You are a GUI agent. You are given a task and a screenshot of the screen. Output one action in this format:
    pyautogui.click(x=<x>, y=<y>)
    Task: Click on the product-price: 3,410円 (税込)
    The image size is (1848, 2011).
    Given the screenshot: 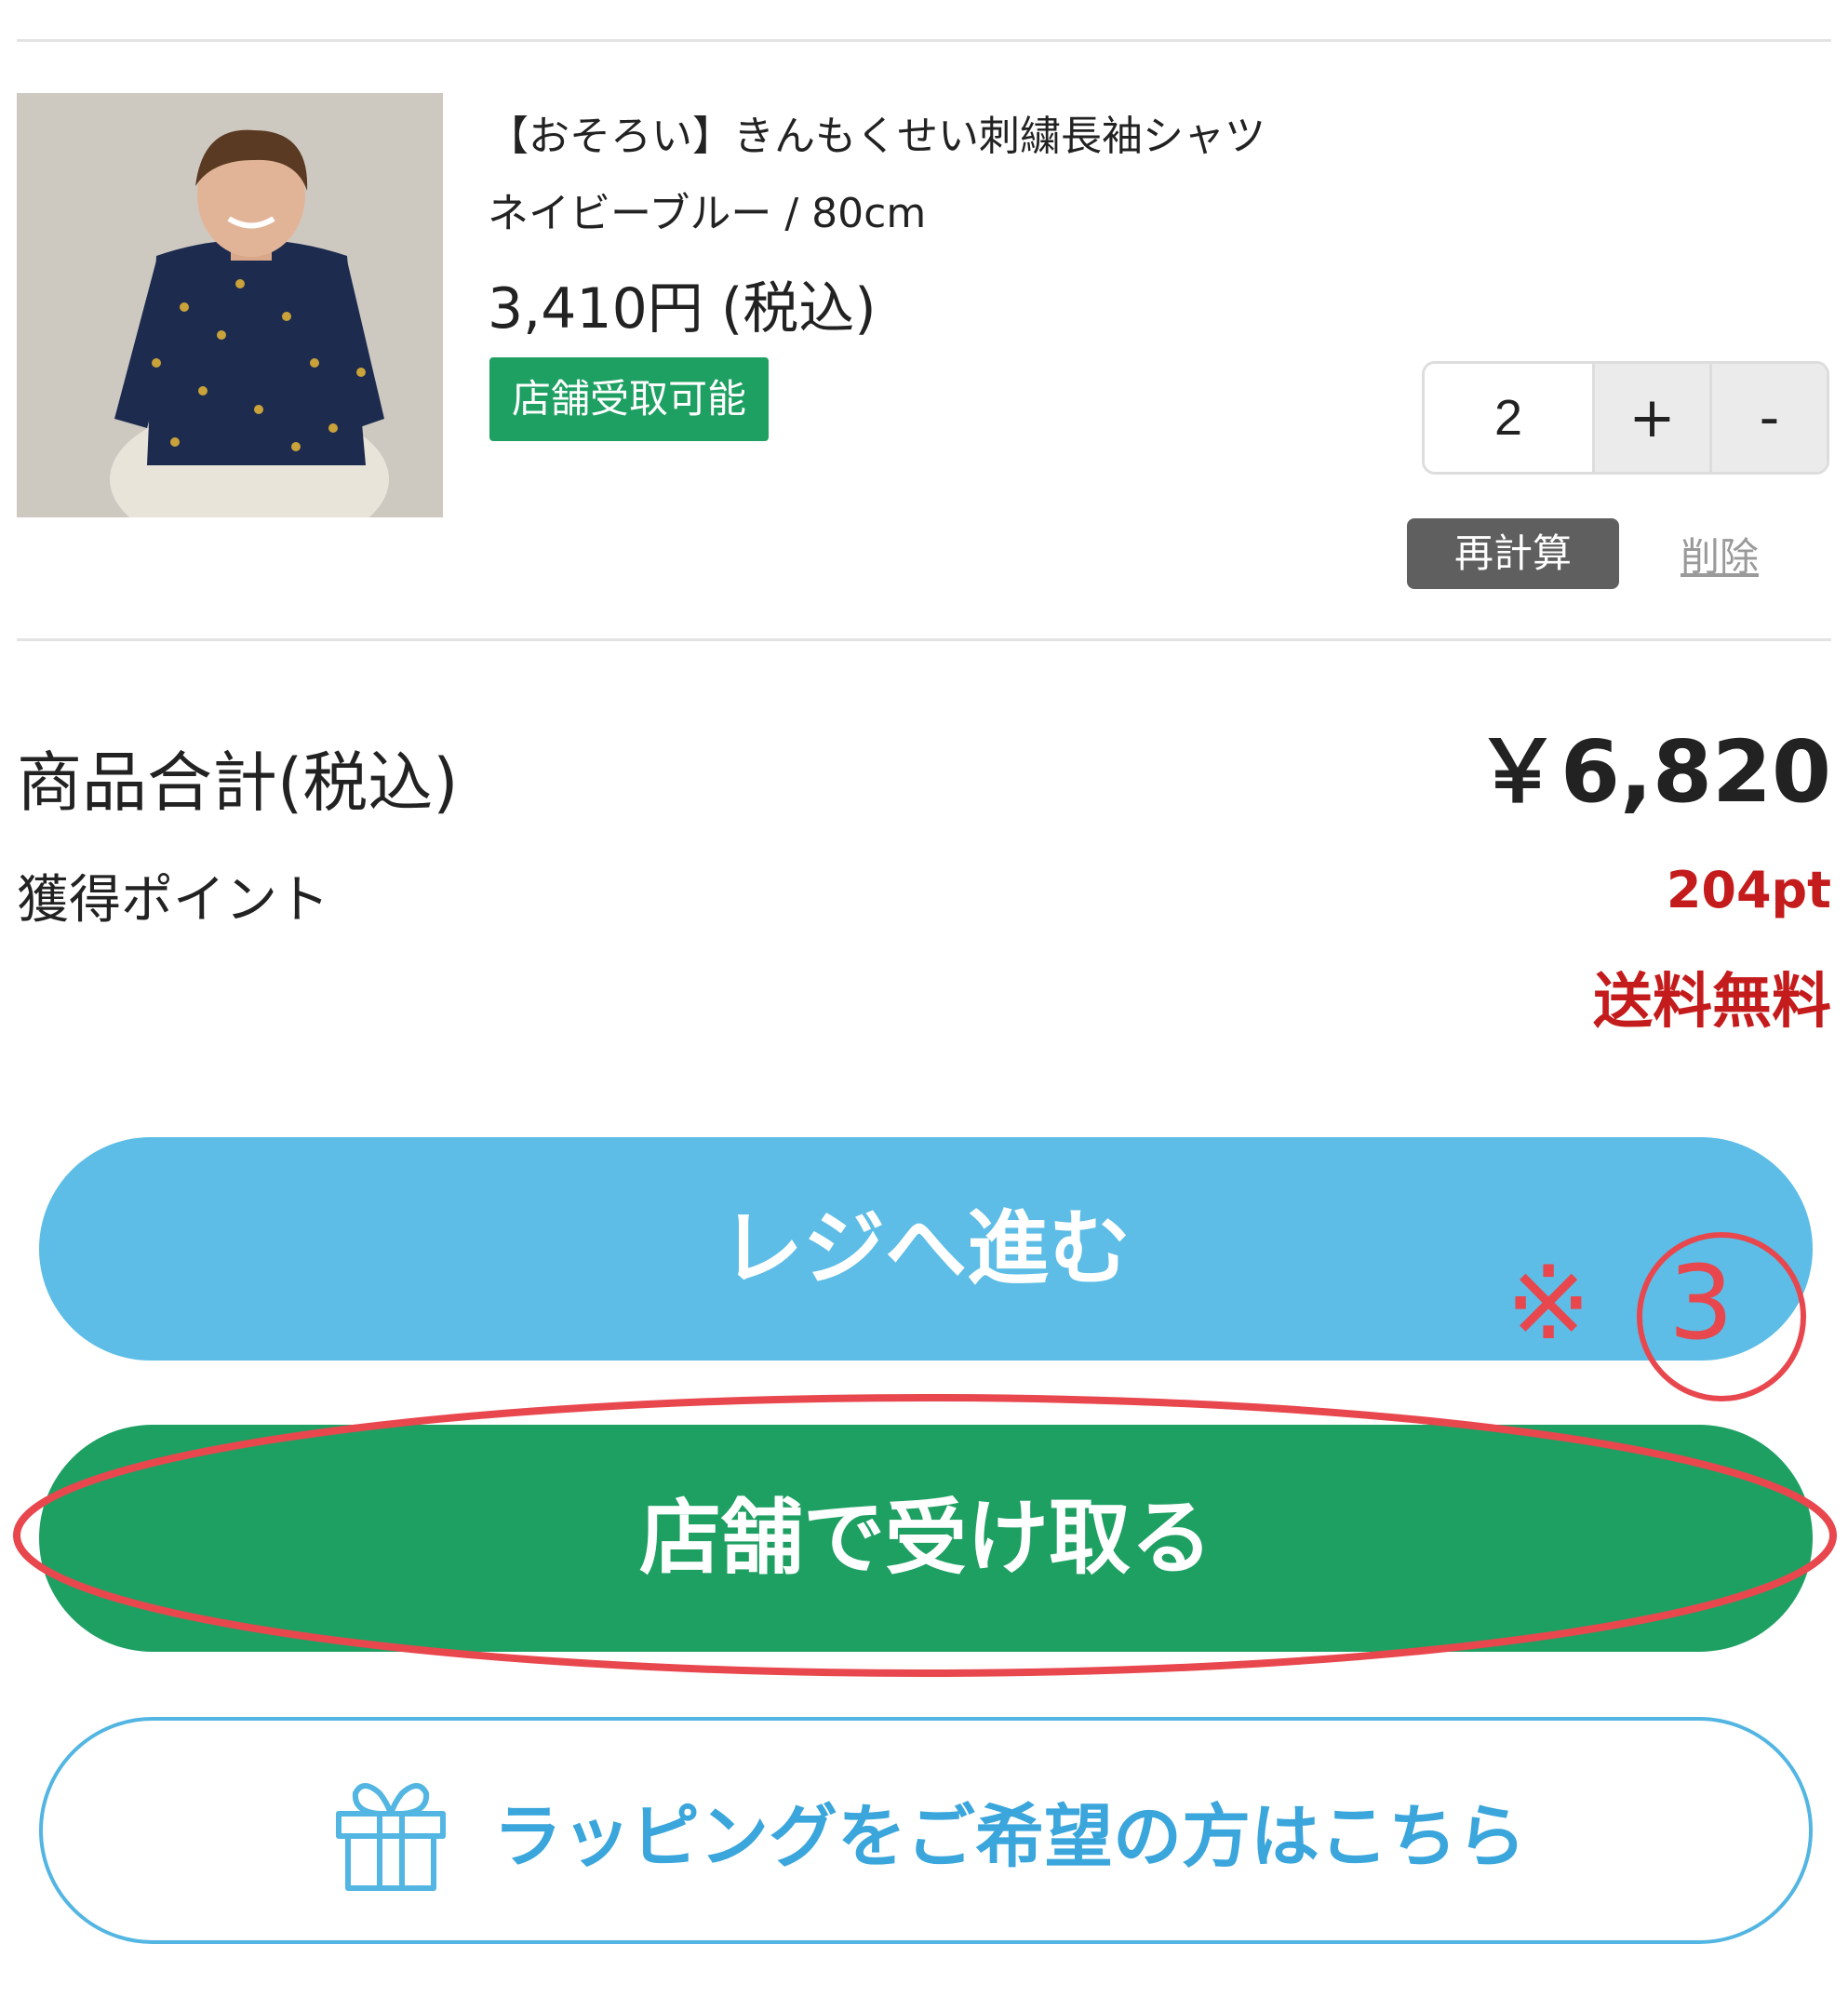 What is the action you would take?
    pyautogui.click(x=682, y=309)
    